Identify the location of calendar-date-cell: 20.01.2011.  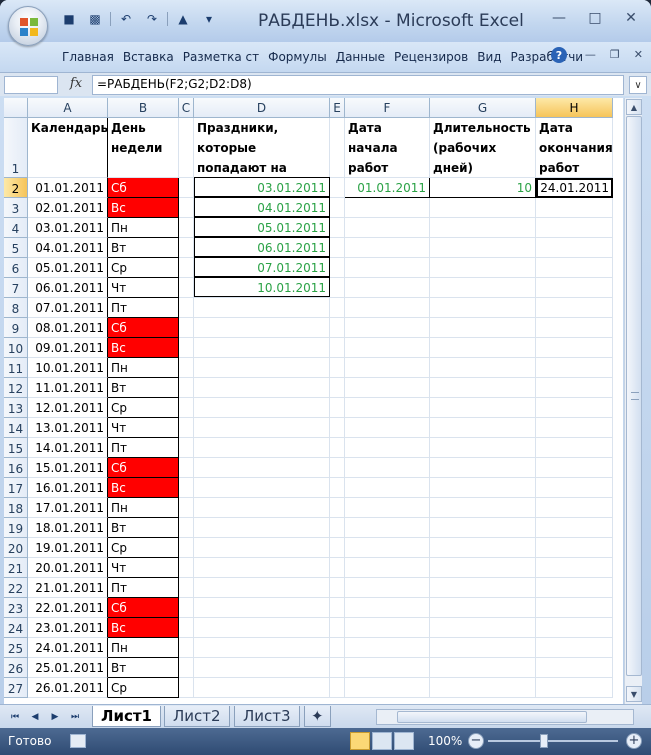
(68, 568).